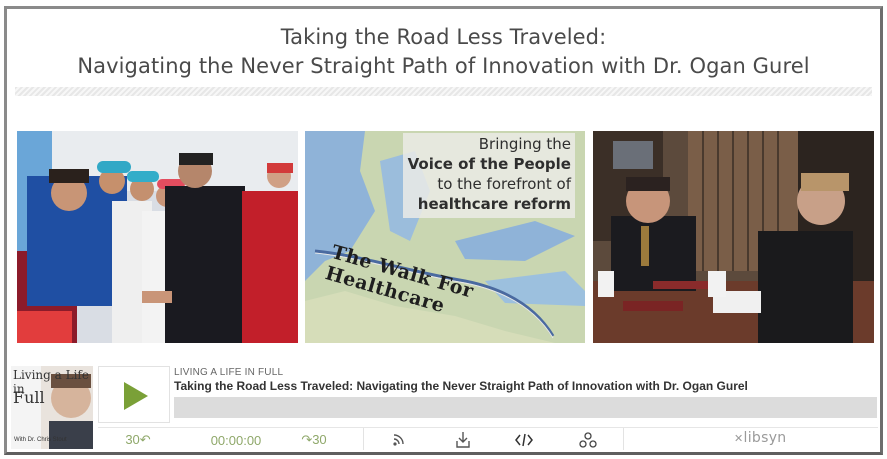  Describe the element at coordinates (739, 438) in the screenshot. I see `libsyn-logo-icon: ✕` at that location.